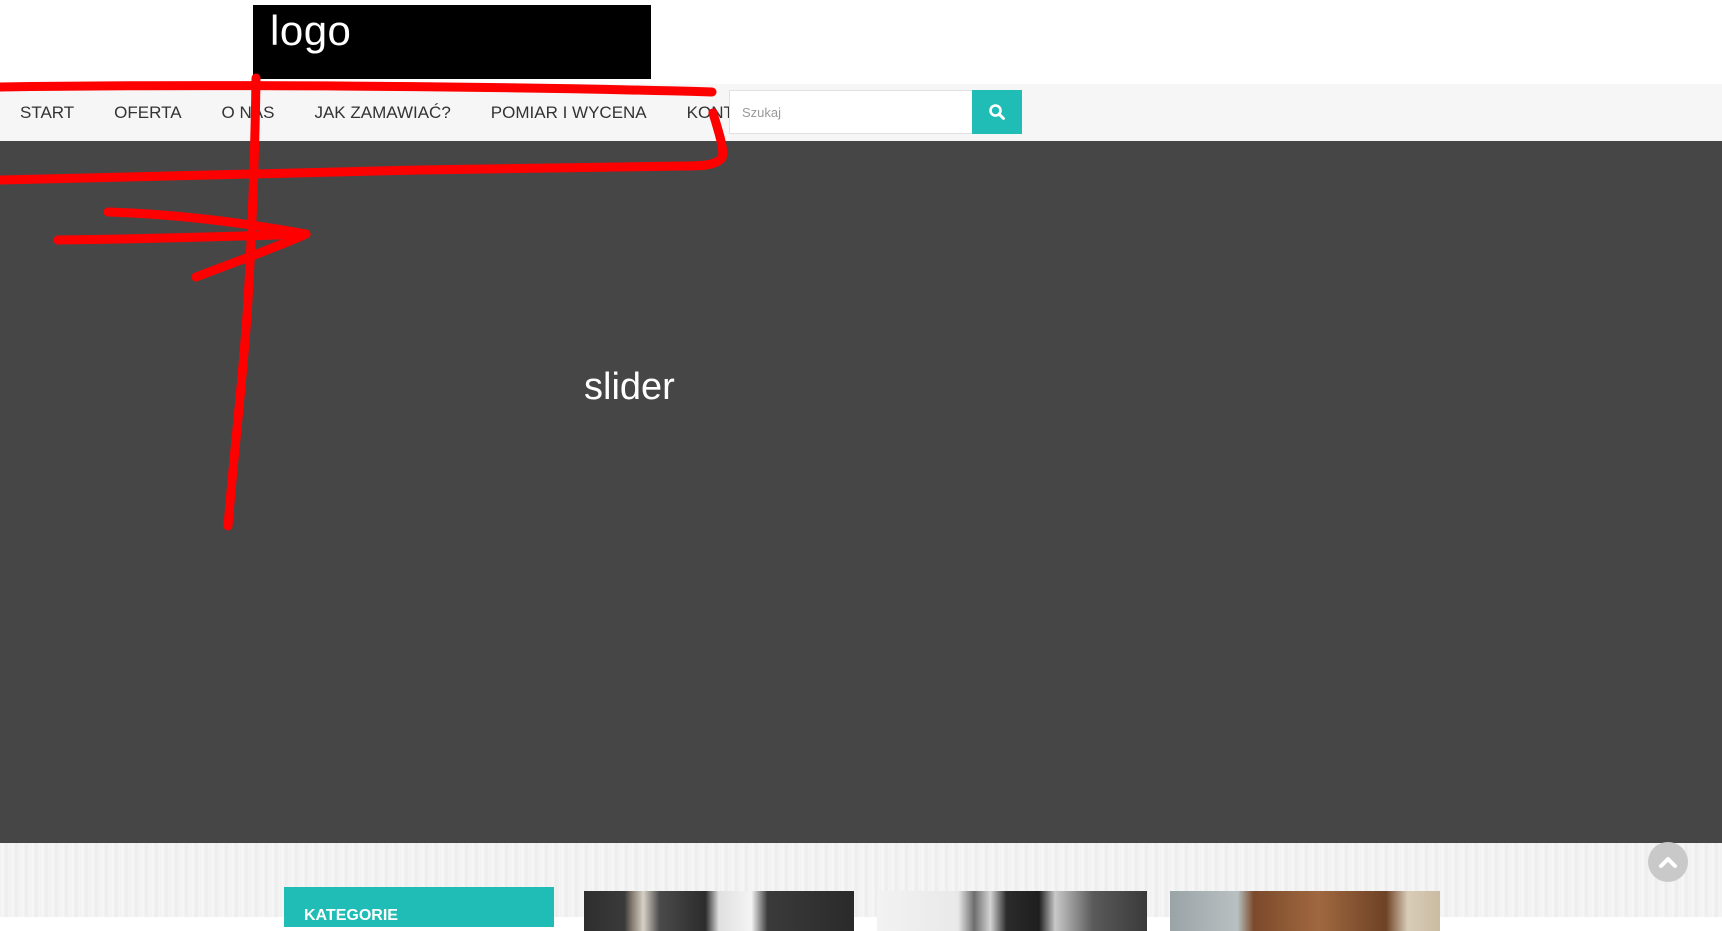  What do you see at coordinates (147, 113) in the screenshot?
I see `nav-item-oferta: OFERTA` at bounding box center [147, 113].